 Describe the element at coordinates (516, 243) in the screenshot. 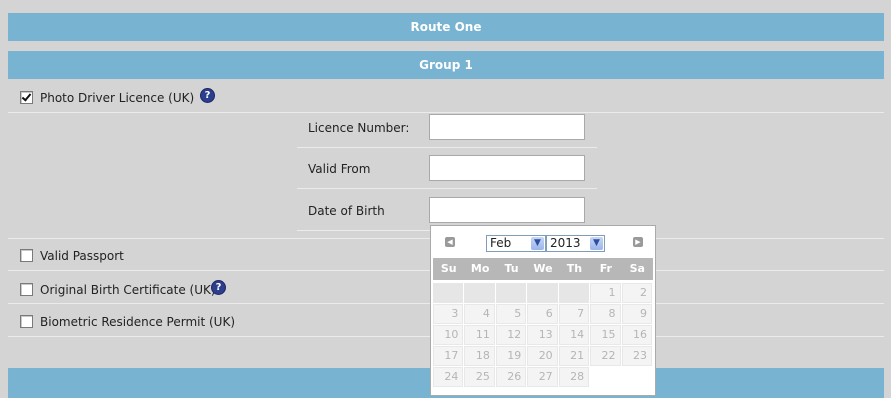

I see `month-select: Feb ▼` at that location.